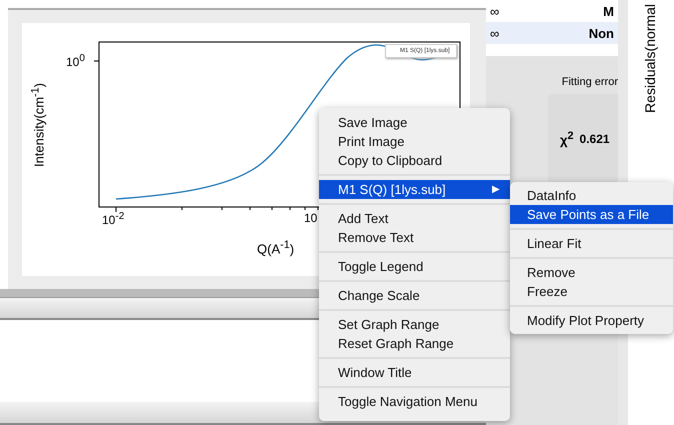  Describe the element at coordinates (650, 58) in the screenshot. I see `axis-label: Residuals(normal` at that location.